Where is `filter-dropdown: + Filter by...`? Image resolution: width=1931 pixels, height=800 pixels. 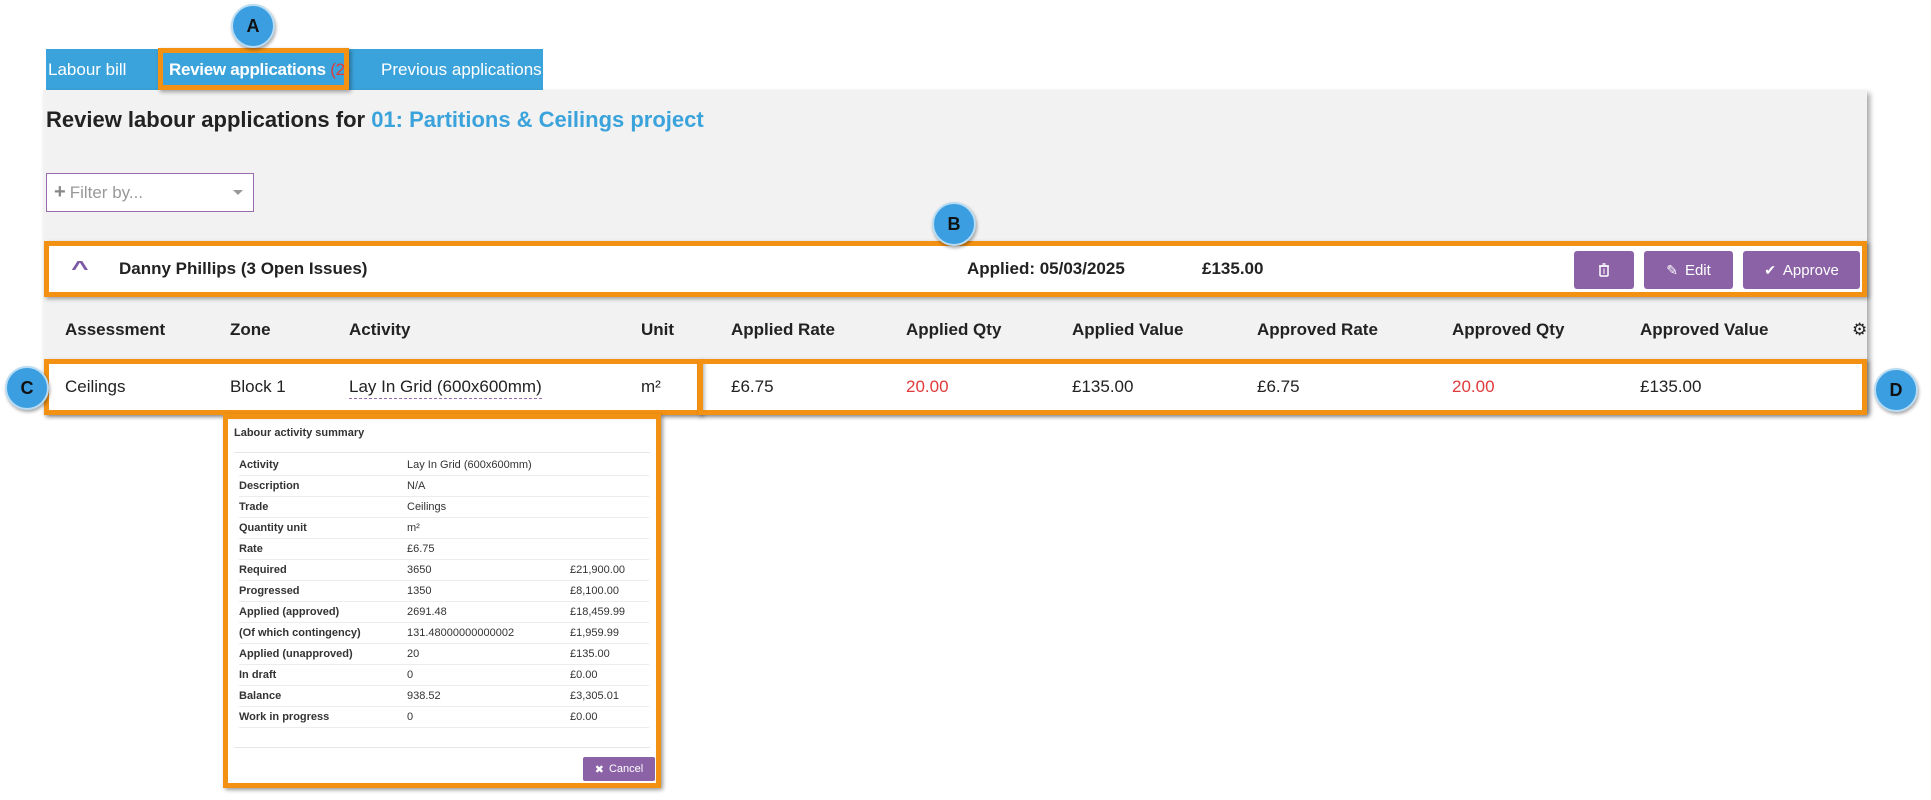 filter-dropdown: + Filter by... is located at coordinates (150, 192).